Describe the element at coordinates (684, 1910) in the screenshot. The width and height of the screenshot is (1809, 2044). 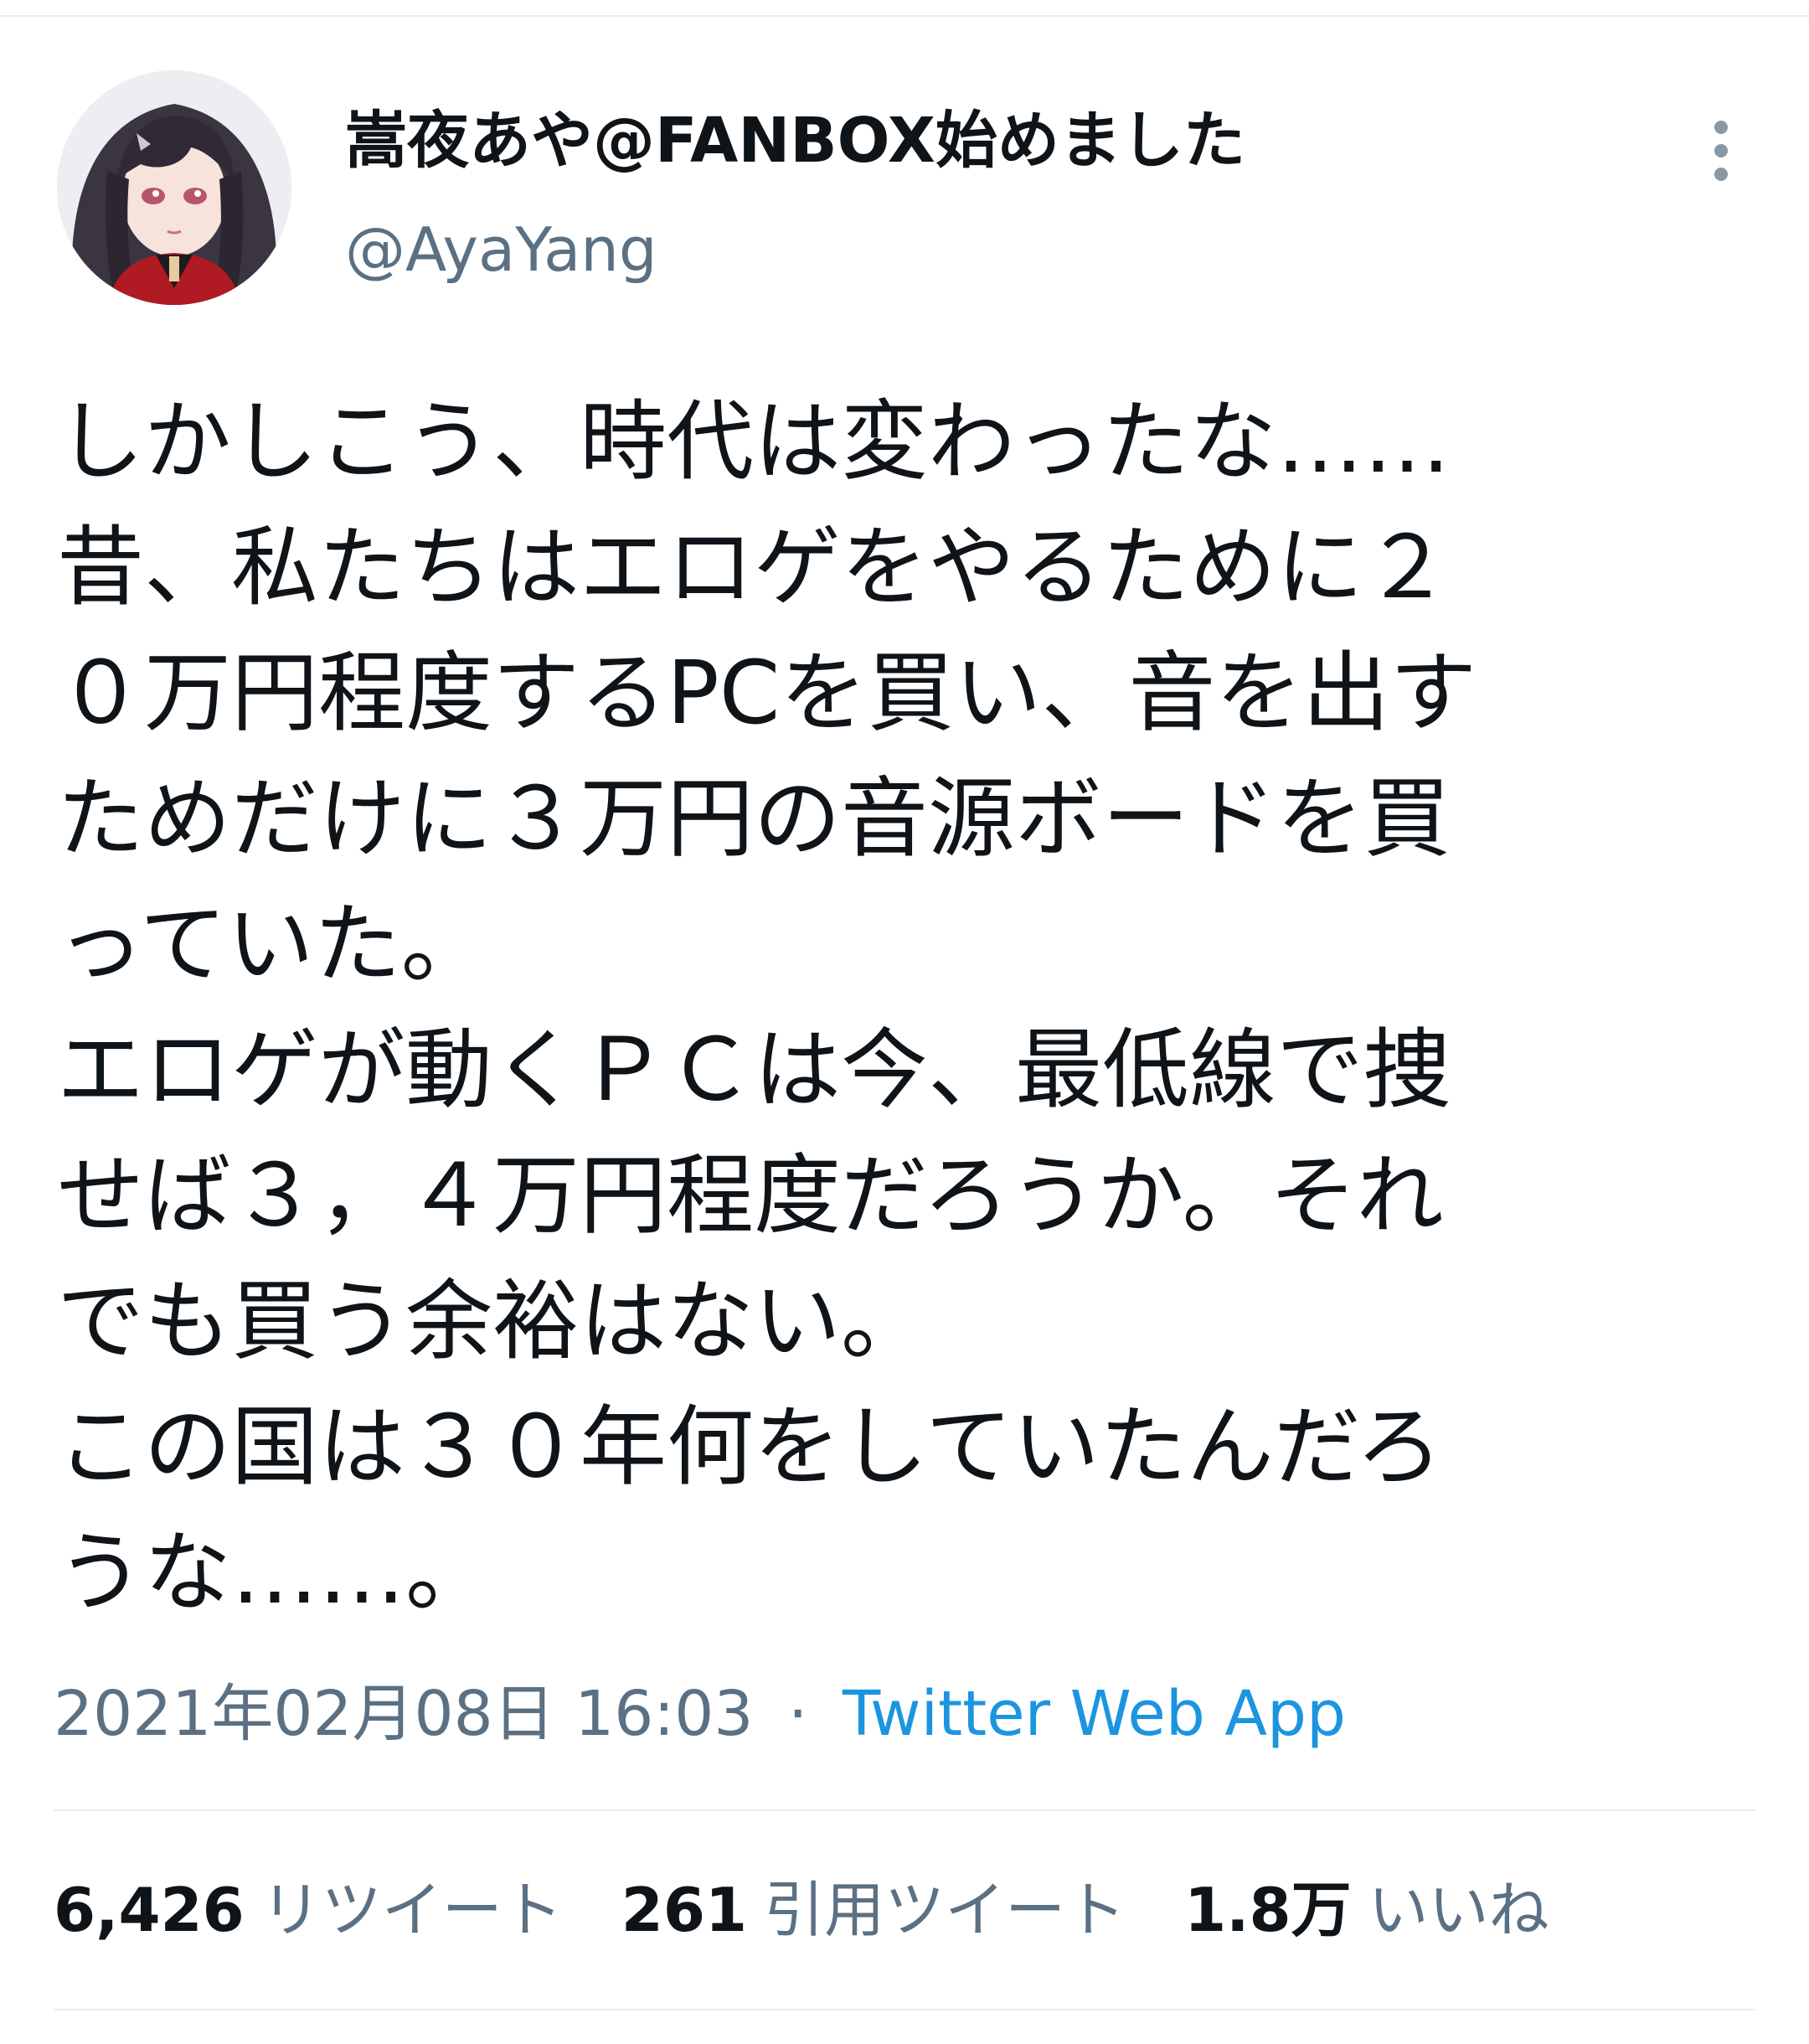
I see `quote-tweets-count: 261` at that location.